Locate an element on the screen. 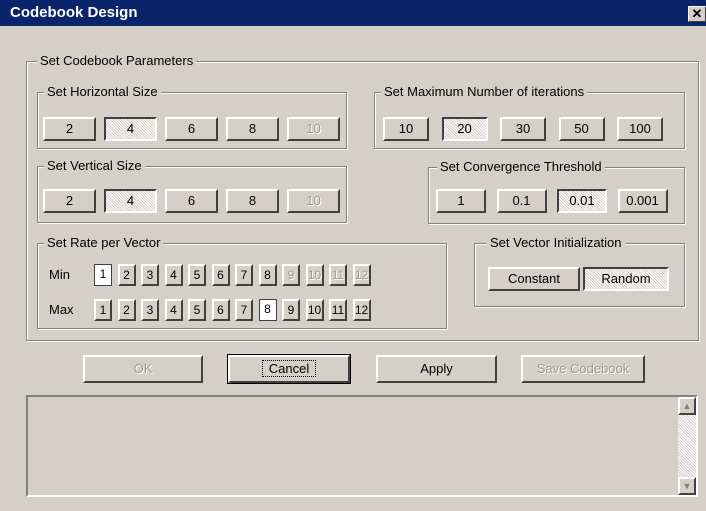 The width and height of the screenshot is (706, 511). save-codebook-label: Save Codebook is located at coordinates (583, 368).